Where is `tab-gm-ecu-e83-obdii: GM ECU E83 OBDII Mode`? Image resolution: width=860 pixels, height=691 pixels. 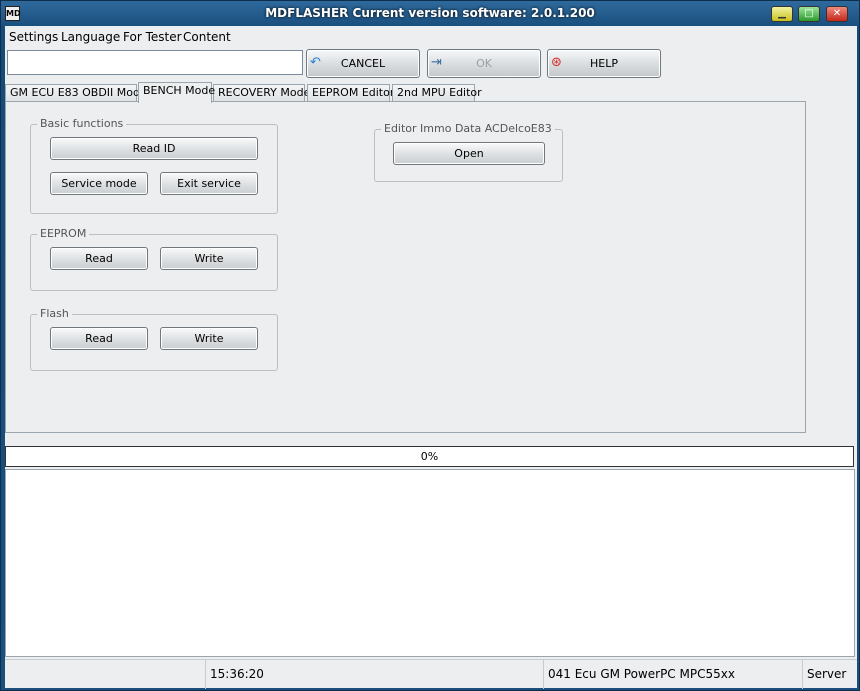 tab-gm-ecu-e83-obdii: GM ECU E83 OBDII Mode is located at coordinates (76, 93).